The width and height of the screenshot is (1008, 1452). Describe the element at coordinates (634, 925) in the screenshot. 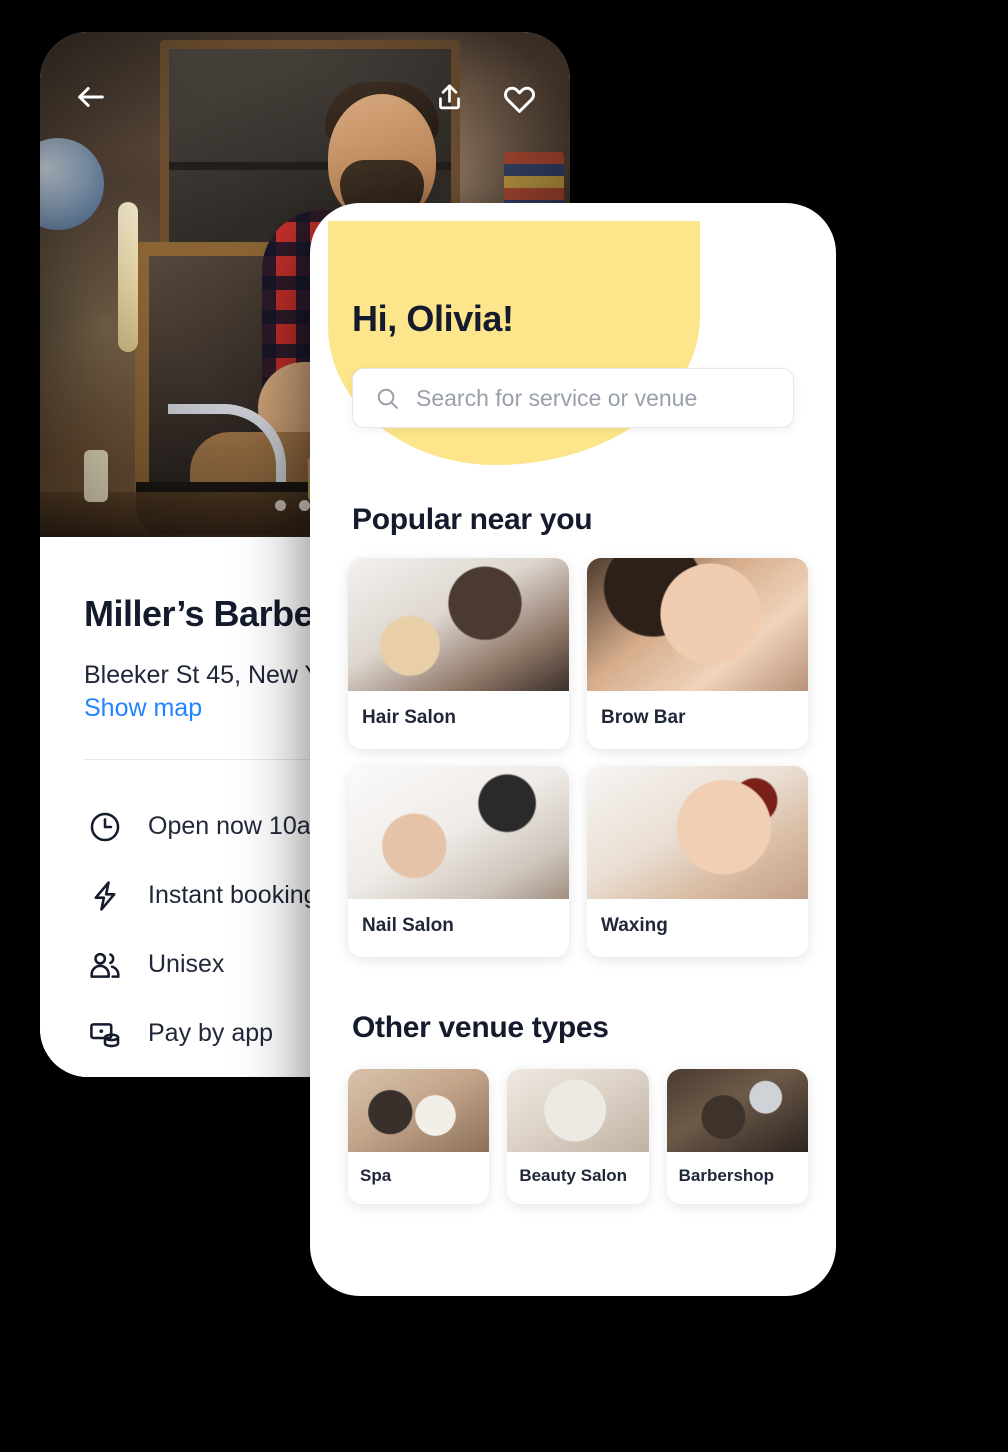

I see `card-label: Waxing` at that location.